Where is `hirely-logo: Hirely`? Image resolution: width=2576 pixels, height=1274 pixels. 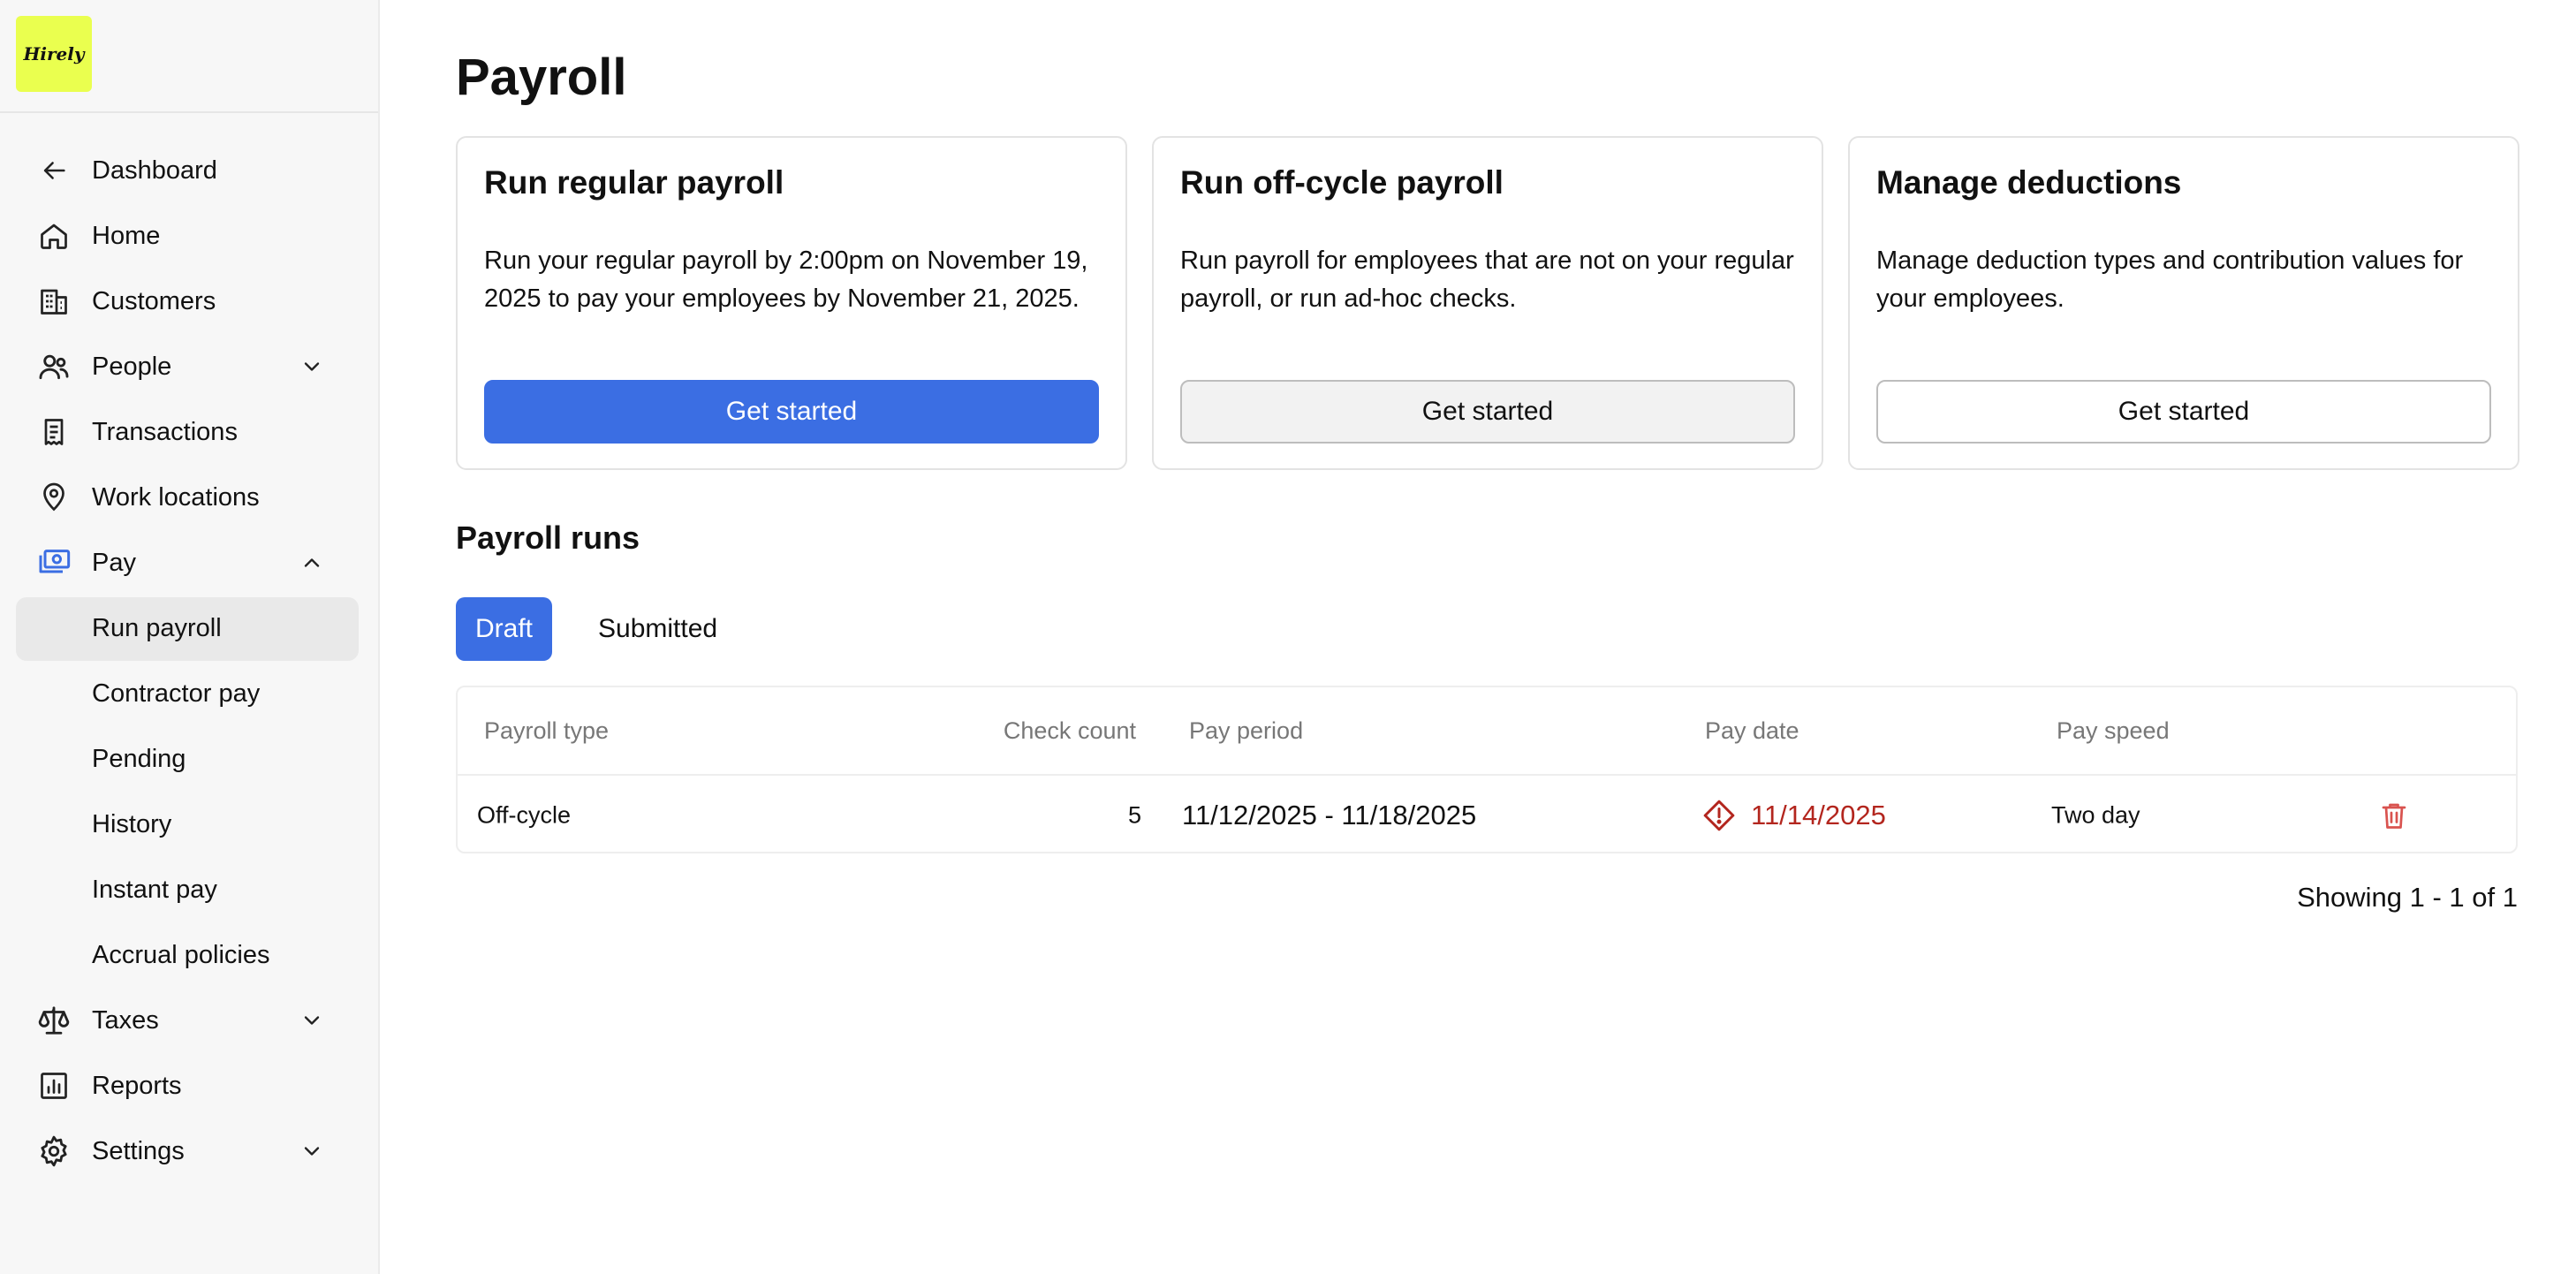 hirely-logo: Hirely is located at coordinates (54, 54).